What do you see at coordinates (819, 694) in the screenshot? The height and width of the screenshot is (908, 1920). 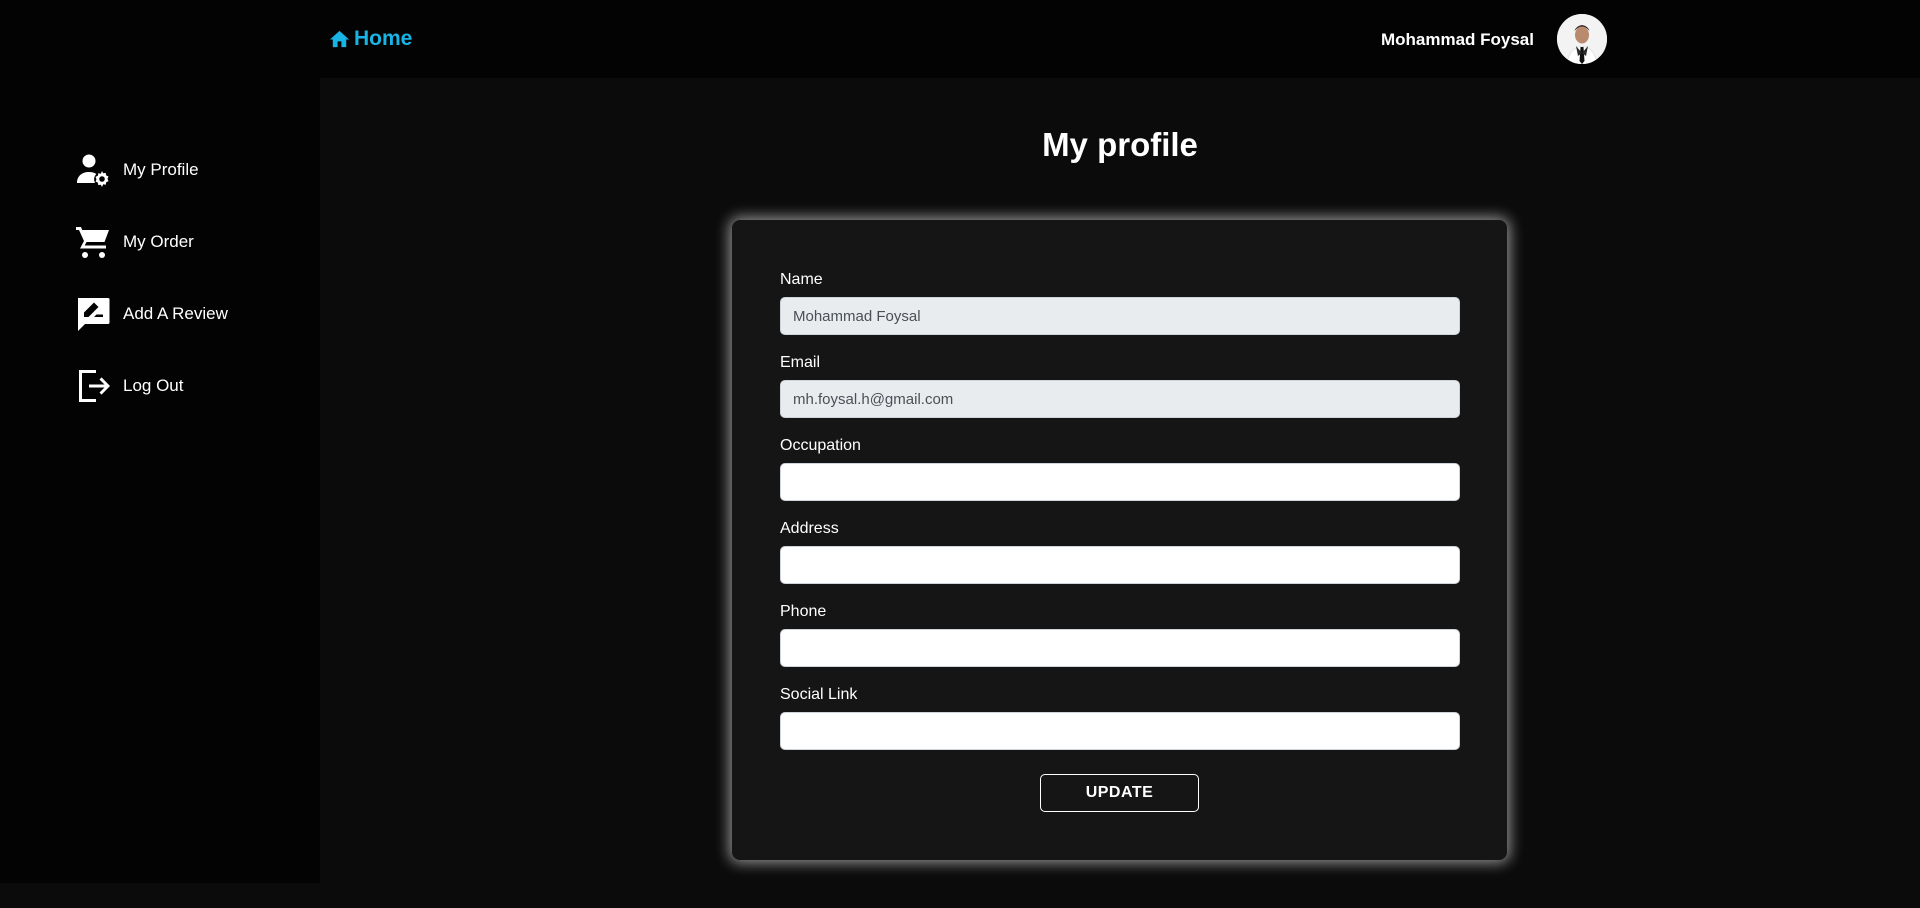 I see `social-link-label: Social Link` at bounding box center [819, 694].